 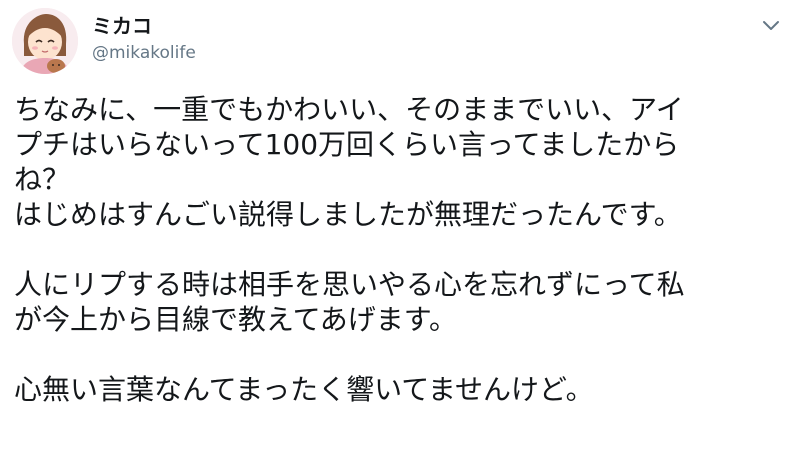 What do you see at coordinates (144, 26) in the screenshot?
I see `display-name: ミカコ` at bounding box center [144, 26].